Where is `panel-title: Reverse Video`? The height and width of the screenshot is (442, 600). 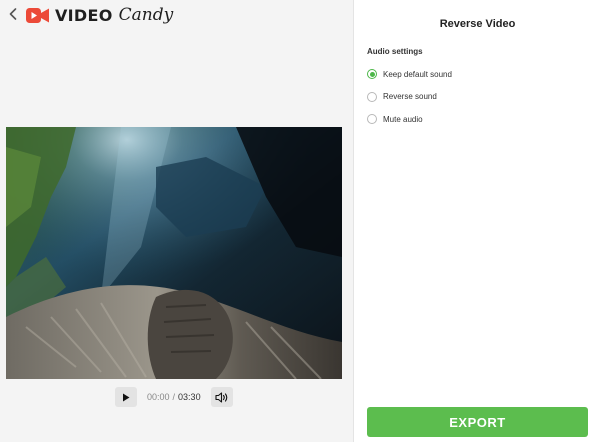 panel-title: Reverse Video is located at coordinates (477, 24).